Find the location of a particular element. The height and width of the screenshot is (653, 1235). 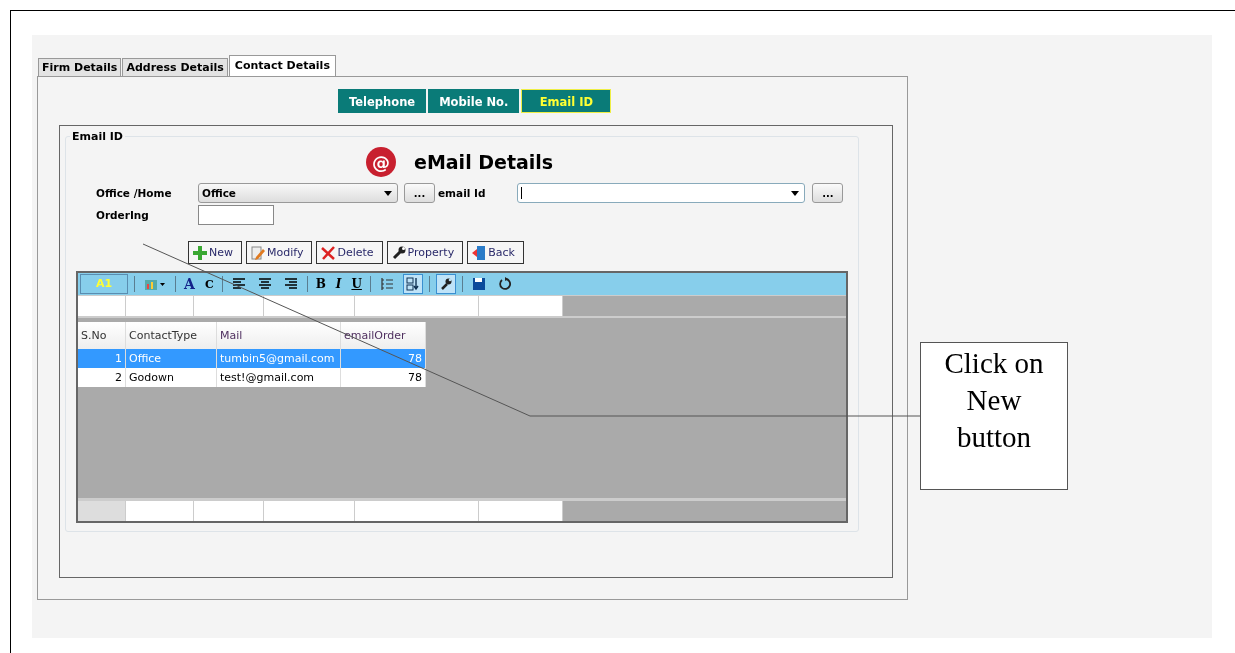

back-button: Back is located at coordinates (495, 252).